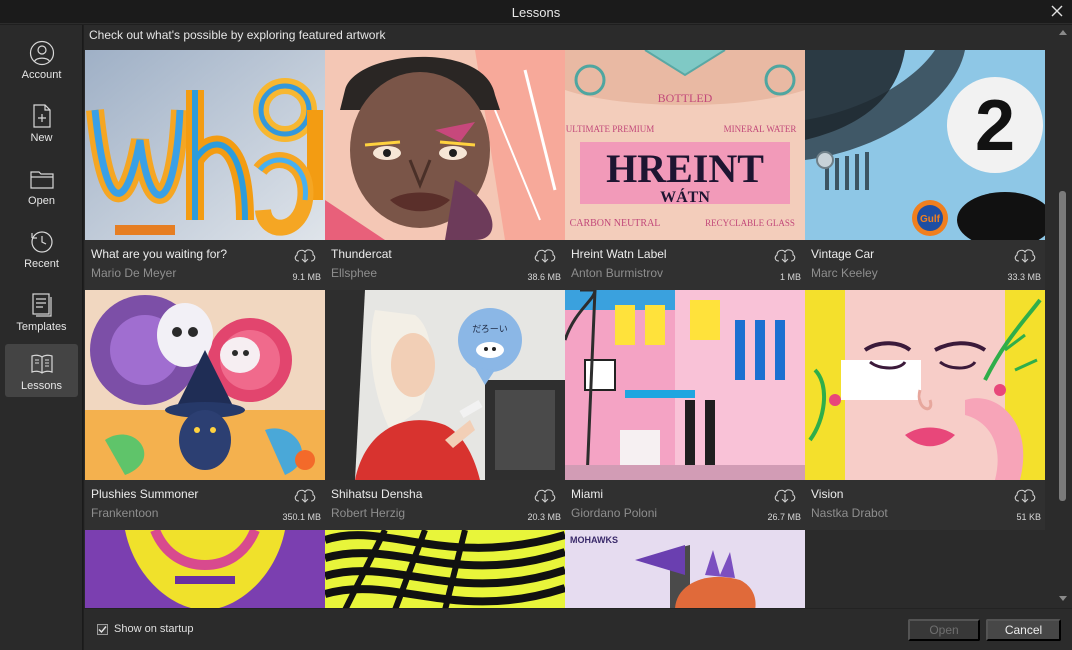 This screenshot has height=650, width=1072. Describe the element at coordinates (301, 517) in the screenshot. I see `card-file-size: 350.1 MB` at that location.